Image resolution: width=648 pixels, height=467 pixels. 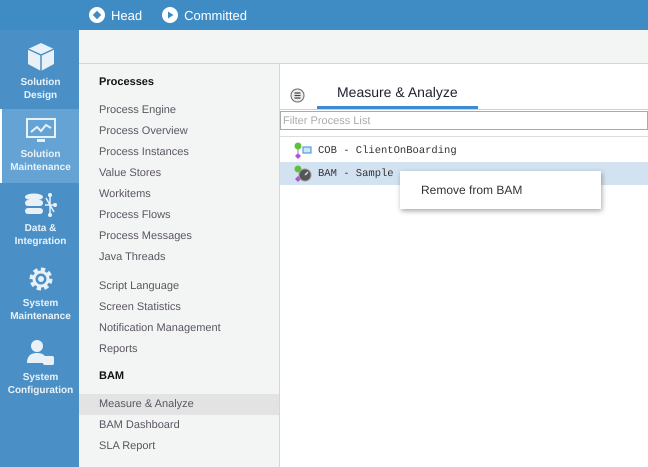 What do you see at coordinates (179, 236) in the screenshot?
I see `menu-item: Process Messages` at bounding box center [179, 236].